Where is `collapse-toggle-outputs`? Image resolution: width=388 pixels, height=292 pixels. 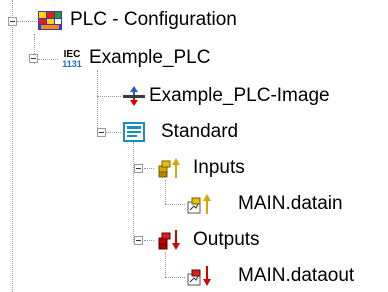 collapse-toggle-outputs is located at coordinates (138, 240).